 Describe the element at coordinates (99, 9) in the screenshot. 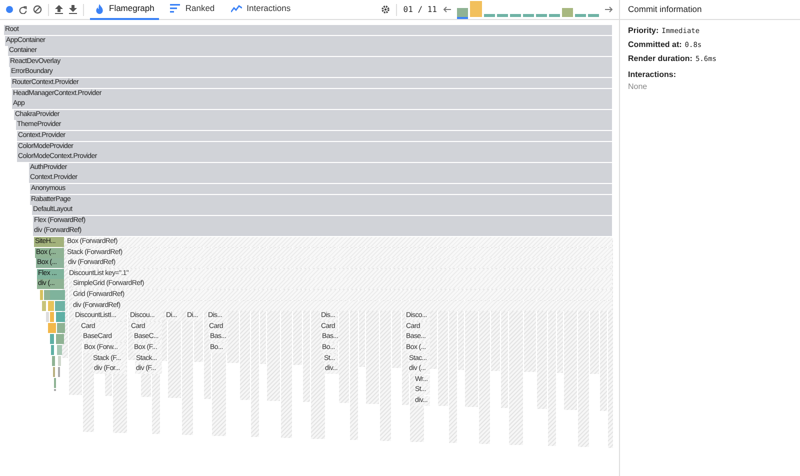

I see `flame-icon` at that location.